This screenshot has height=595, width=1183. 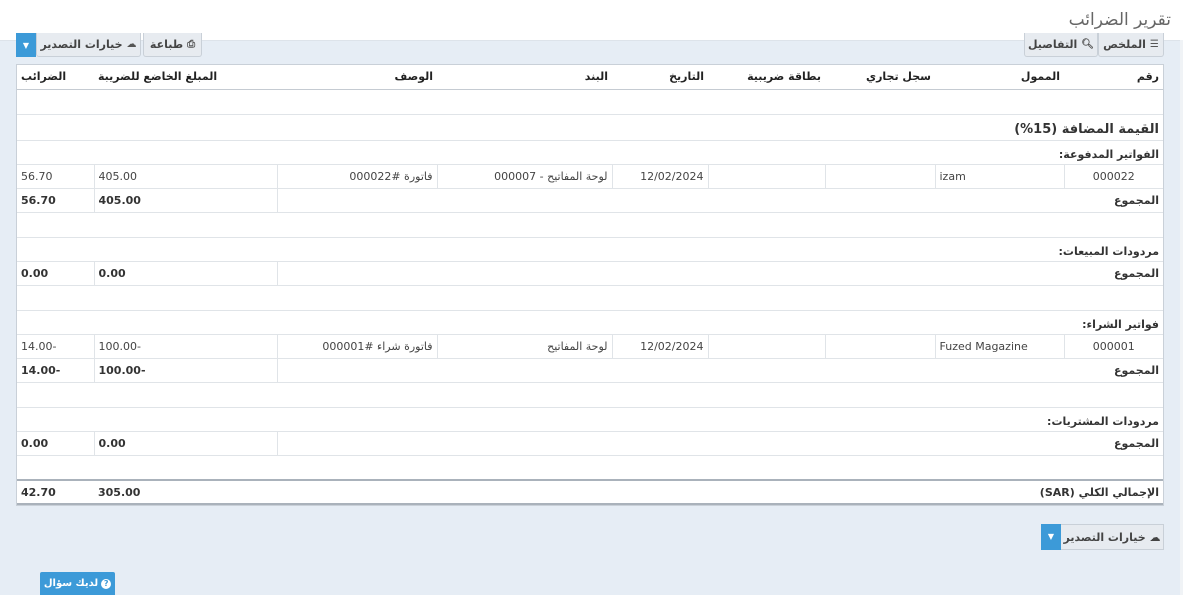 I want to click on section-title: الفواتير المدفوعة:, so click(x=590, y=152).